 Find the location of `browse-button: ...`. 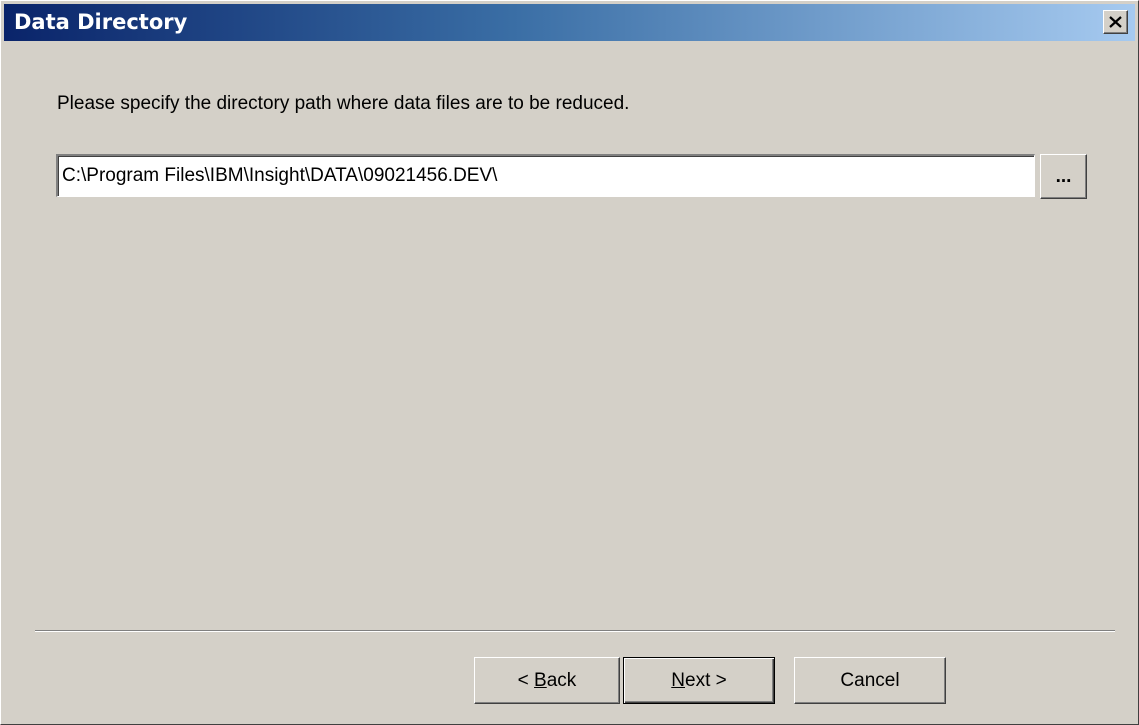

browse-button: ... is located at coordinates (1063, 176).